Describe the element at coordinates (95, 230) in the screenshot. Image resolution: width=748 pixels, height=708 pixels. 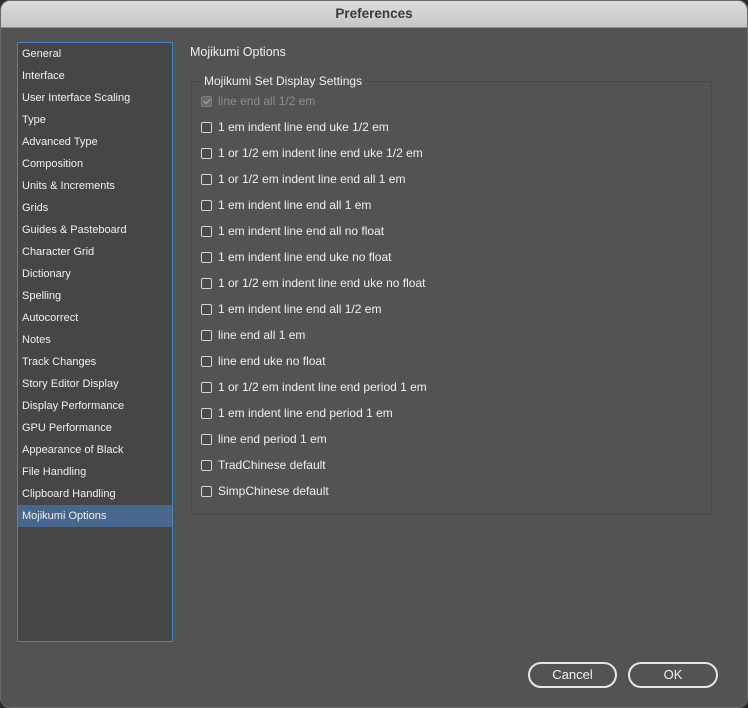
I see `sidebar-item-guides-pasteboard: Guides & Pasteboard` at that location.